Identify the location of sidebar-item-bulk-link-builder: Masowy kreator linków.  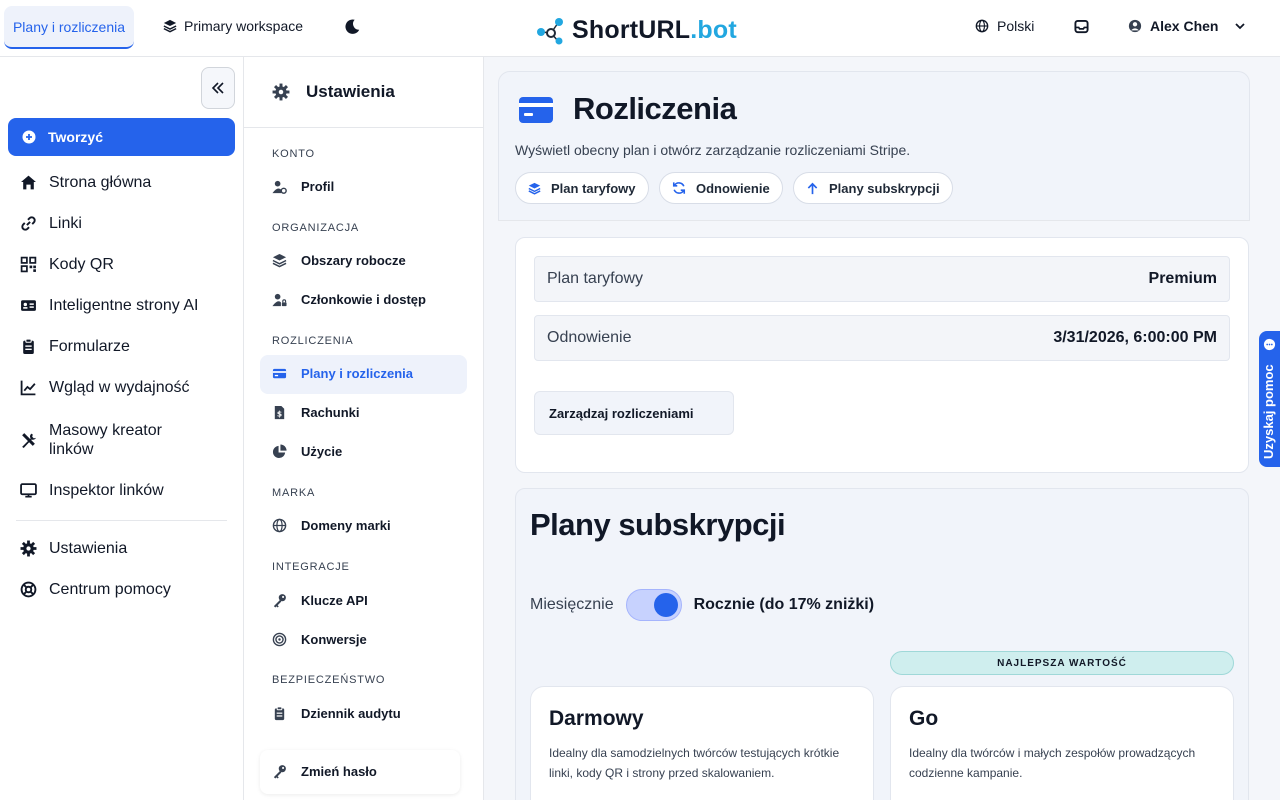
(120, 440).